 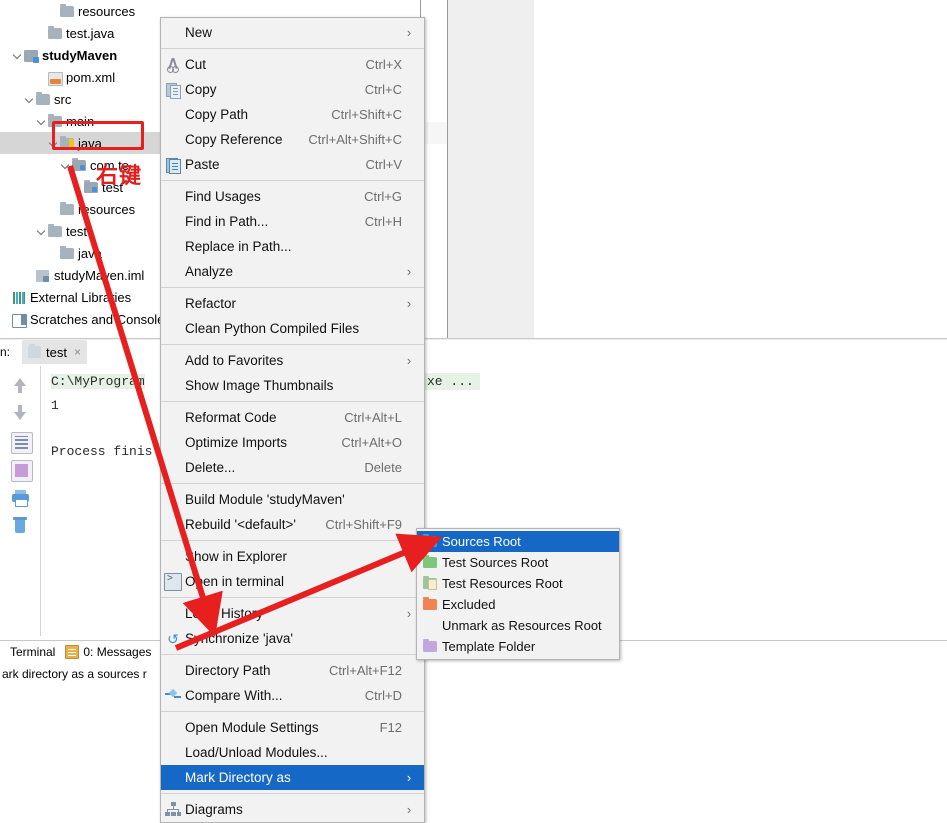 I want to click on menu-item-add-to-favorites: Add to Favorites ›, so click(x=292, y=360).